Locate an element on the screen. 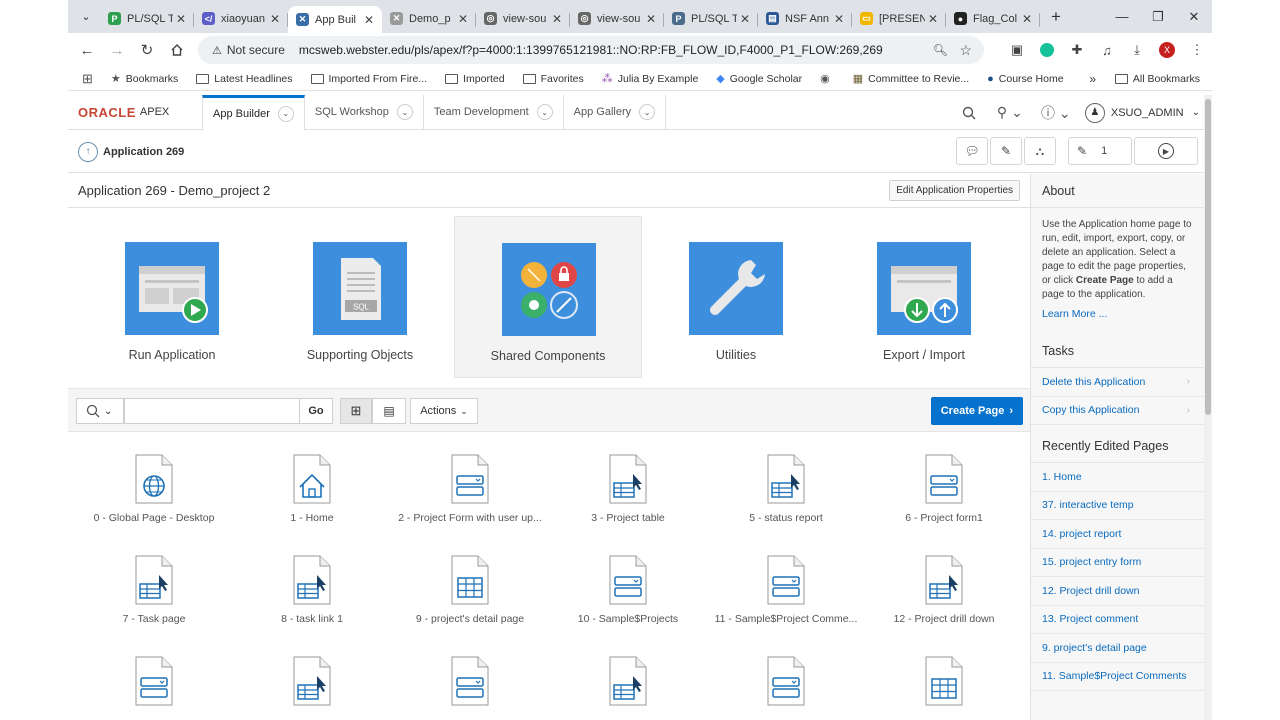  recent-page-link: 11. Sample$Project Comments is located at coordinates (1117, 677).